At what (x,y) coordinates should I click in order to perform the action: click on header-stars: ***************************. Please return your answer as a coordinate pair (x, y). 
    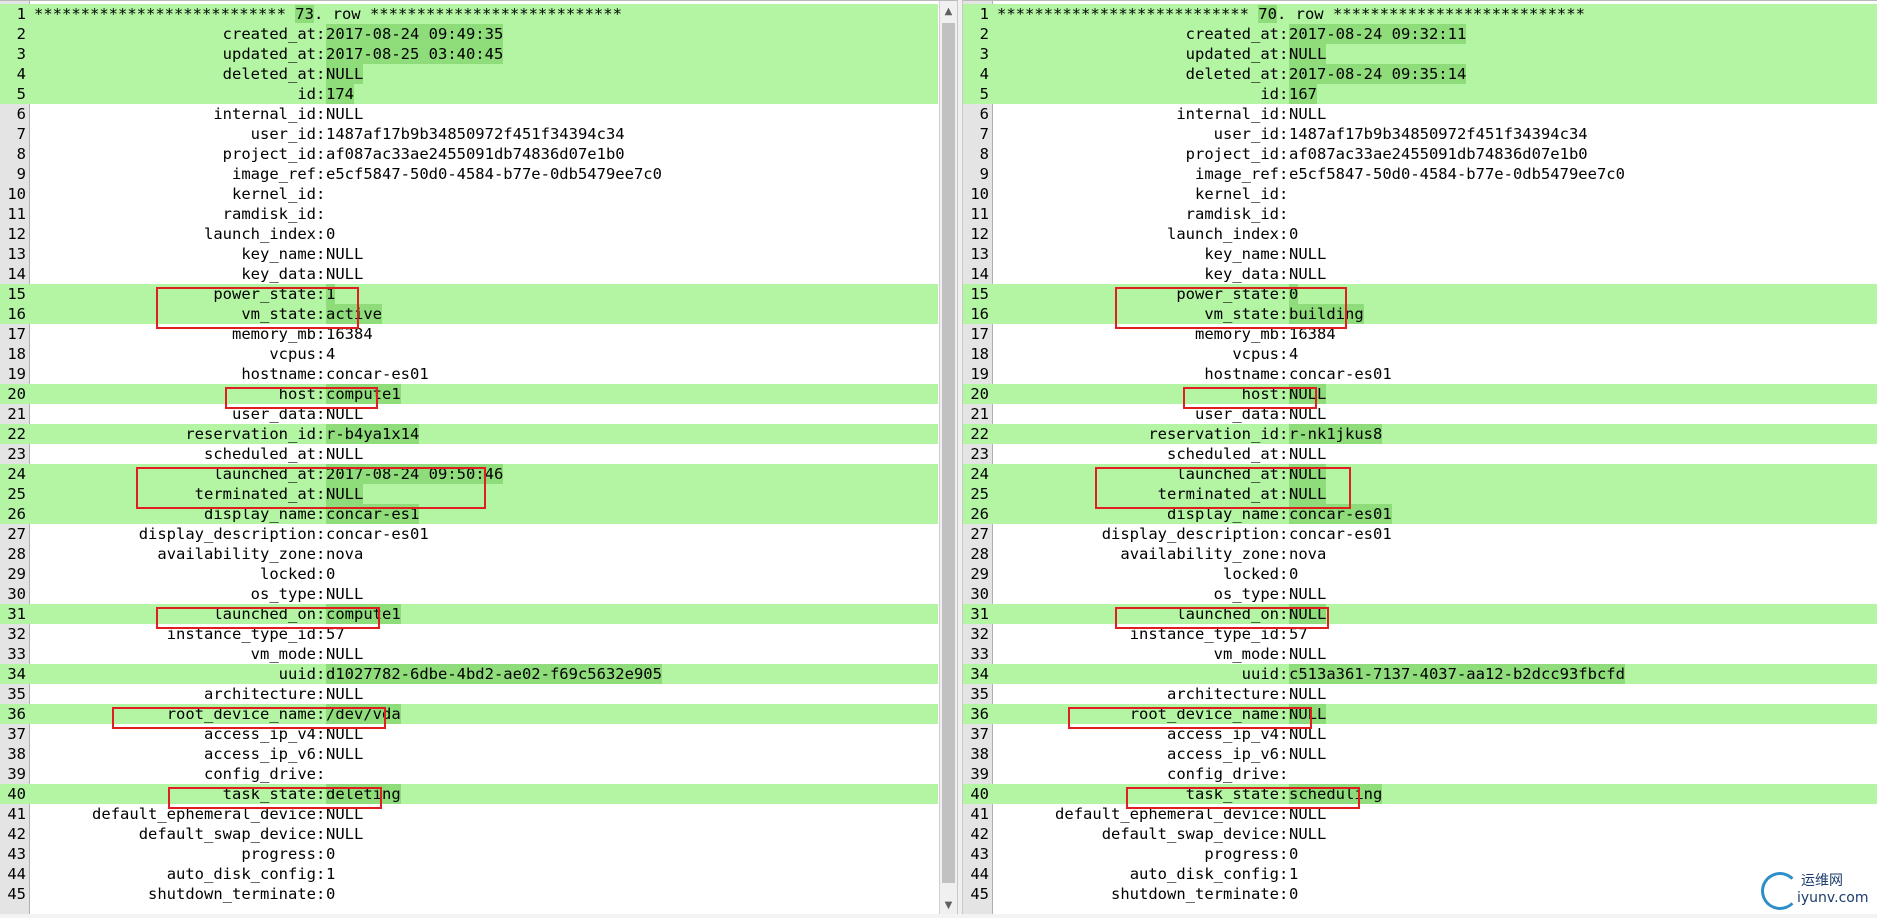
    Looking at the image, I should click on (165, 14).